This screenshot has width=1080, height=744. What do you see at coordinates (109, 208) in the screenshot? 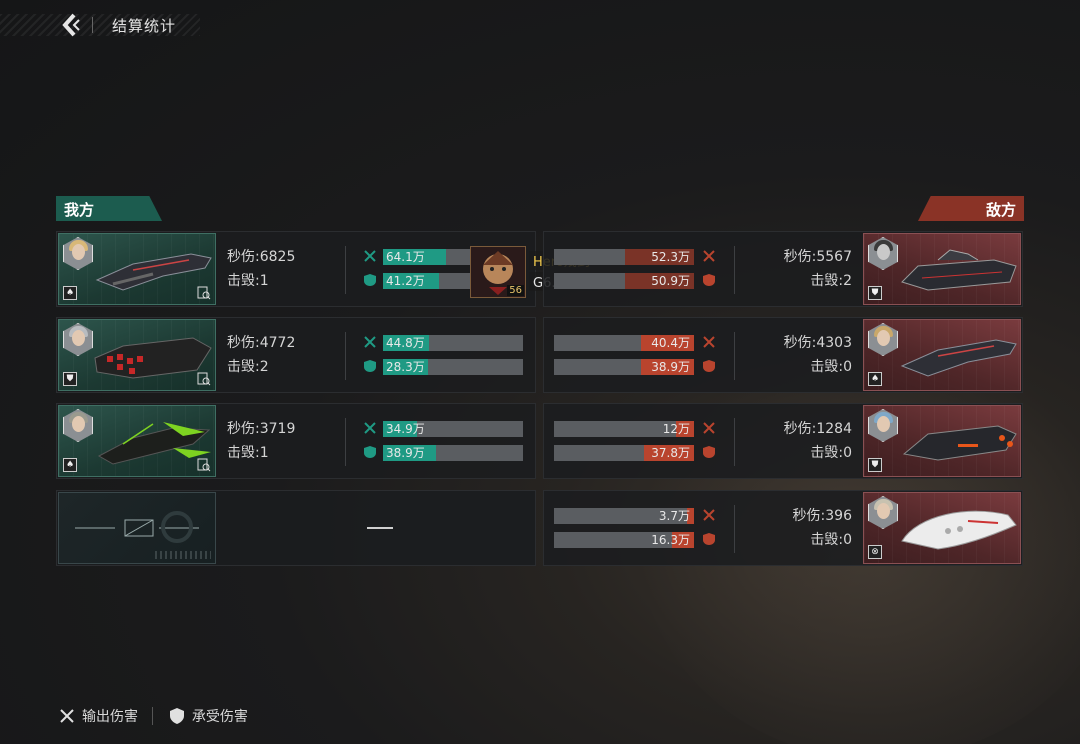
I see `ally-team-label: 我方` at bounding box center [109, 208].